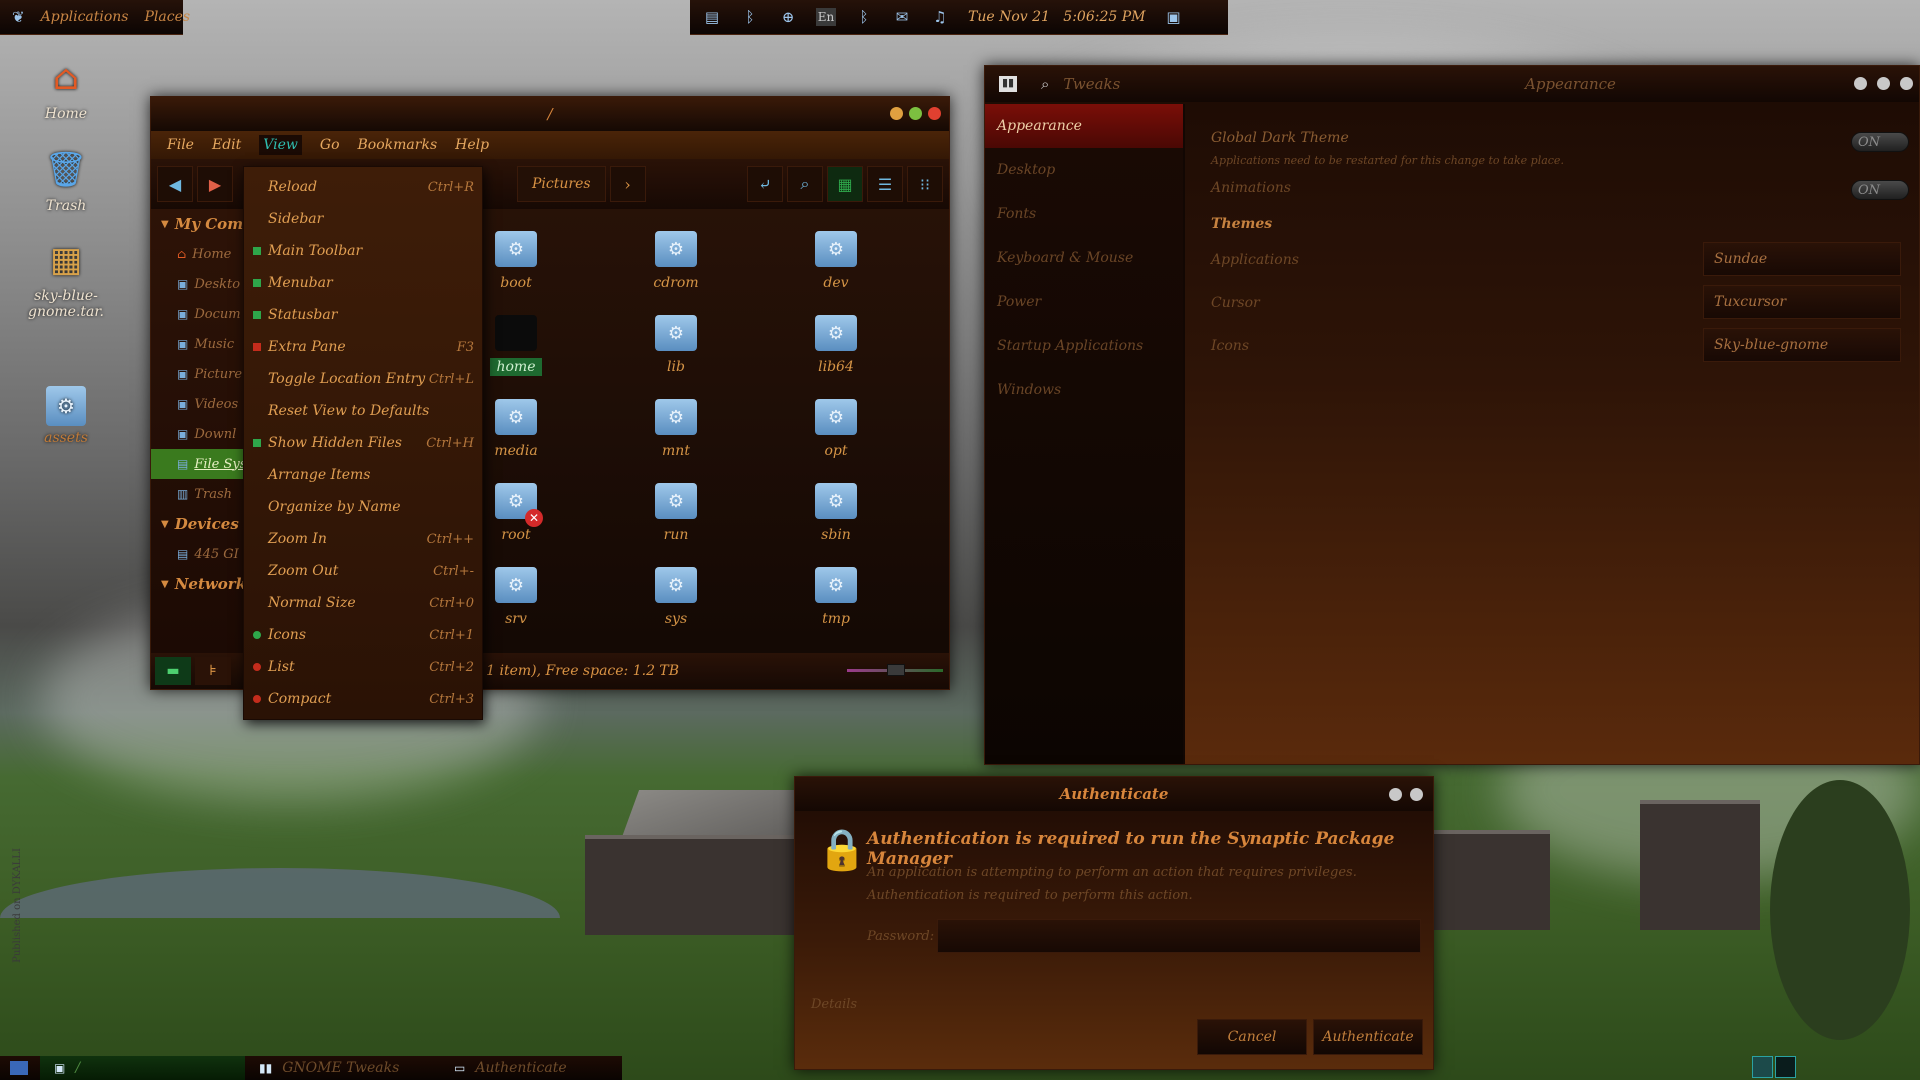 The height and width of the screenshot is (1080, 1920). Describe the element at coordinates (1368, 1037) in the screenshot. I see `authenticate-button: Authenticate` at that location.